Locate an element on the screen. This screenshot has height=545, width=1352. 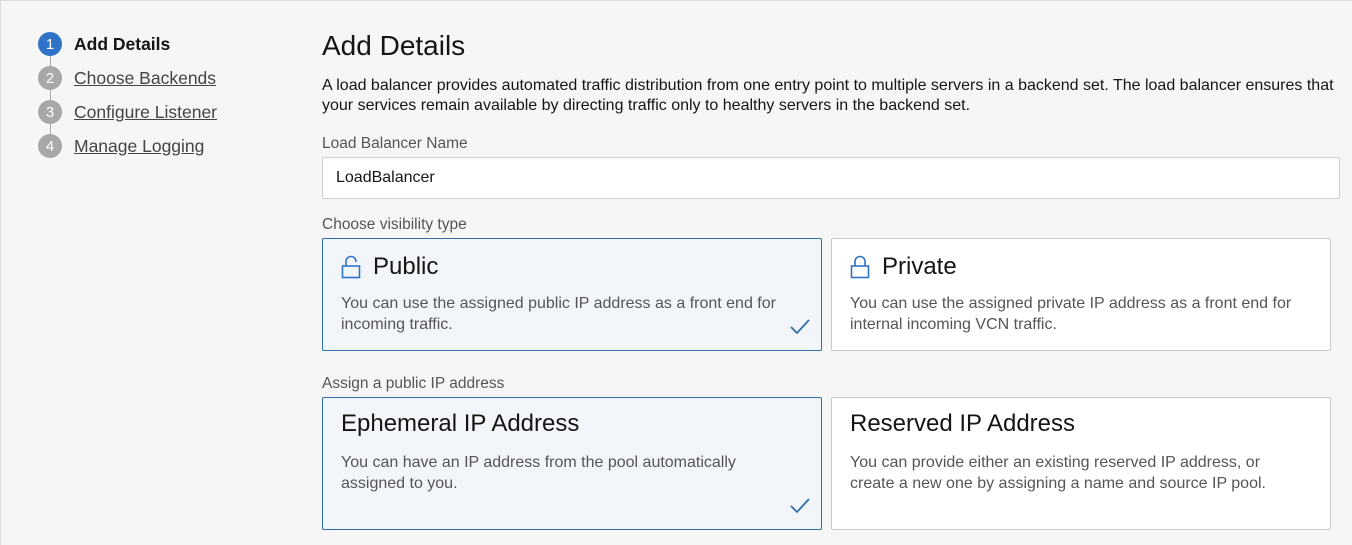
load-balancer-name-input is located at coordinates (831, 178).